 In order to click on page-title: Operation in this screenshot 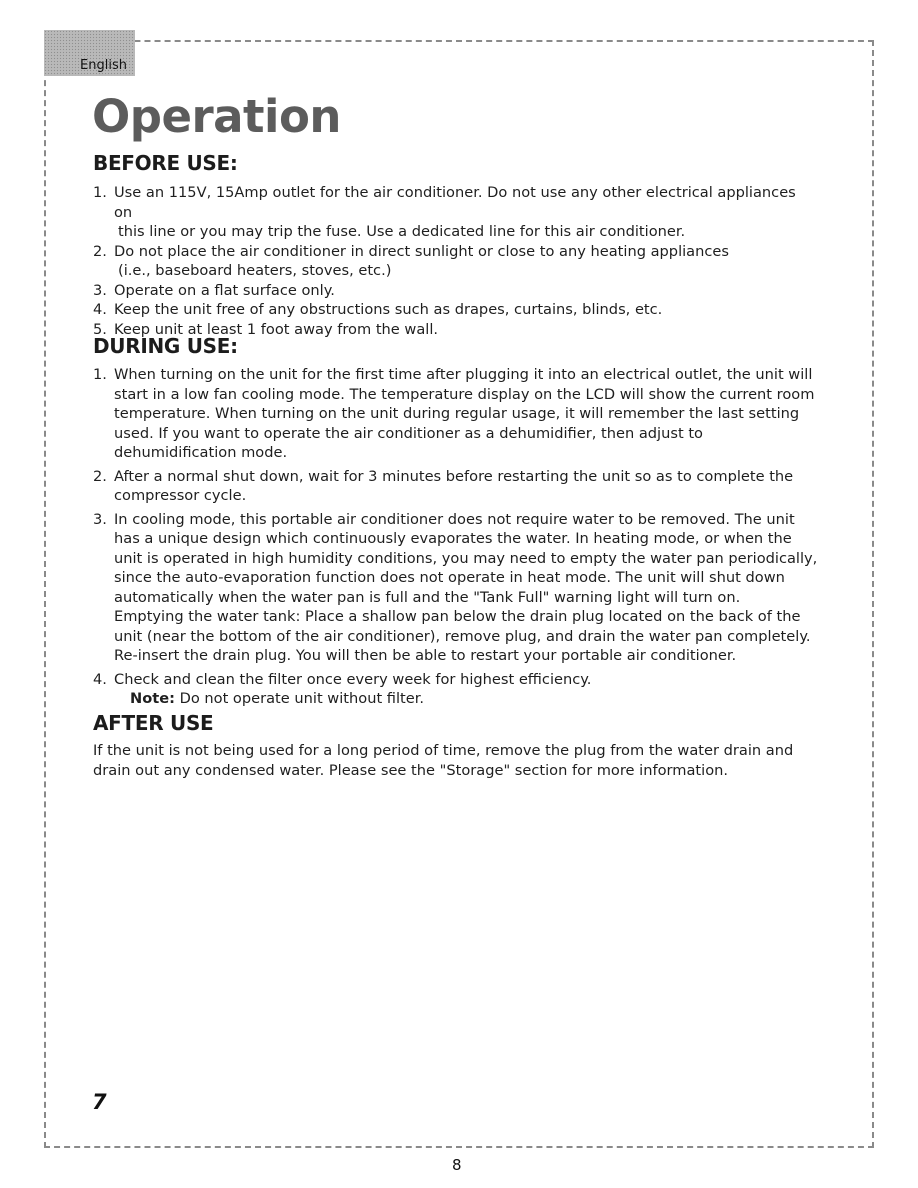, I will do `click(216, 116)`.